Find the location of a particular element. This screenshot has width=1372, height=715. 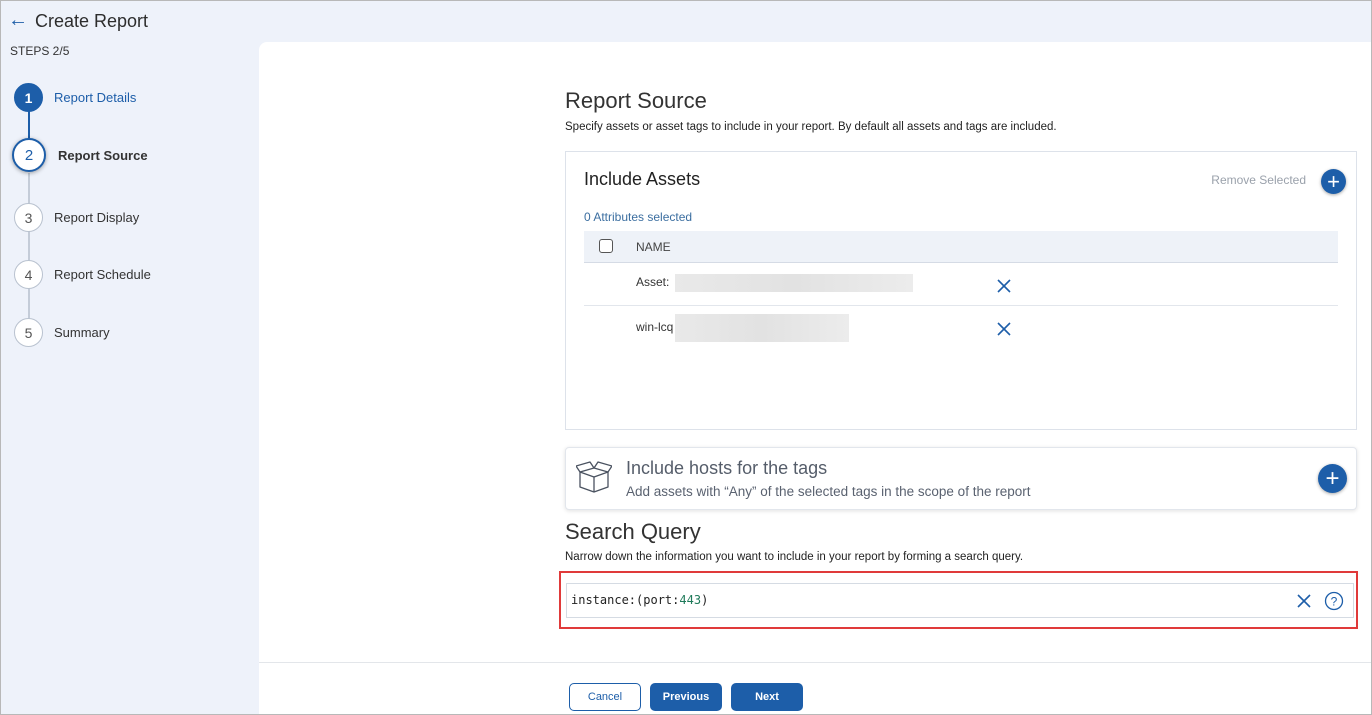

include-assets-title: Include Assets is located at coordinates (642, 179).